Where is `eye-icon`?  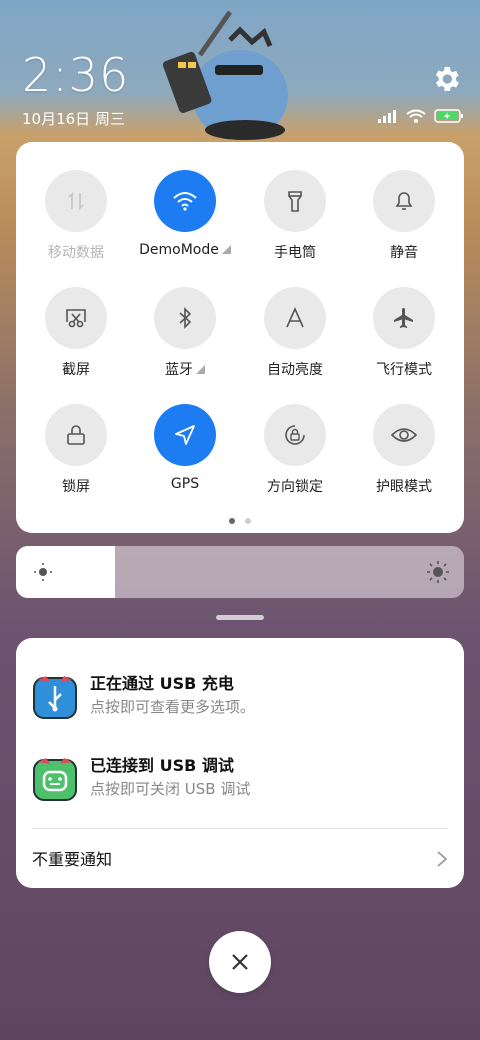
eye-icon is located at coordinates (404, 435).